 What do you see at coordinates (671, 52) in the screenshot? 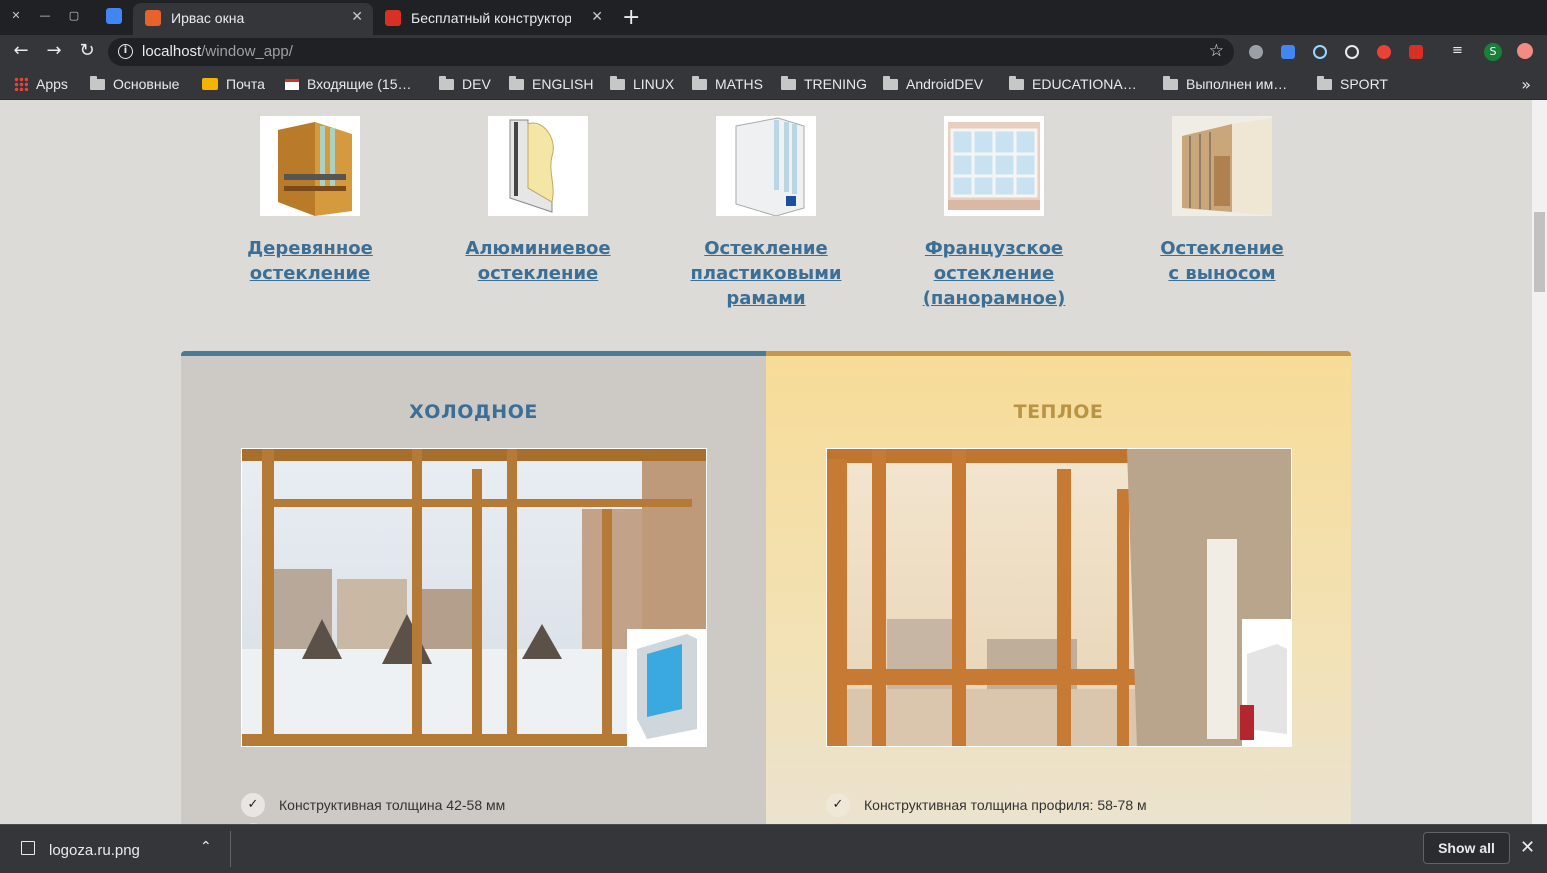
I see `address-bar: i localhost/window_app/ ☆` at bounding box center [671, 52].